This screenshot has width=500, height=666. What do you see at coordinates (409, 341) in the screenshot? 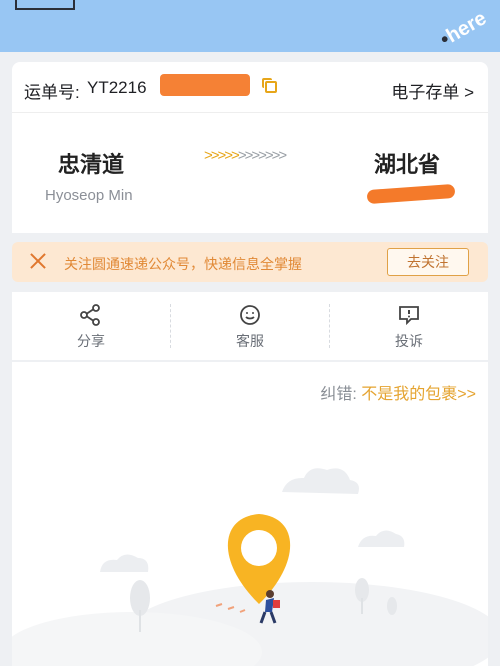
I see `complaint-label: 投诉` at bounding box center [409, 341].